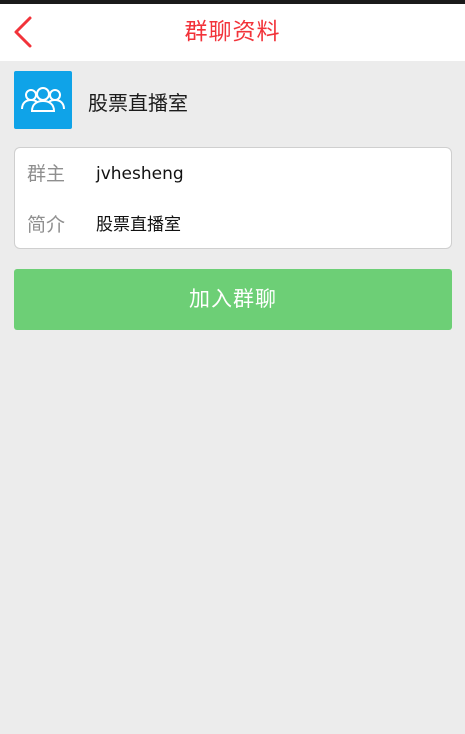 This screenshot has width=465, height=734. I want to click on intro-label: 简介, so click(46, 225).